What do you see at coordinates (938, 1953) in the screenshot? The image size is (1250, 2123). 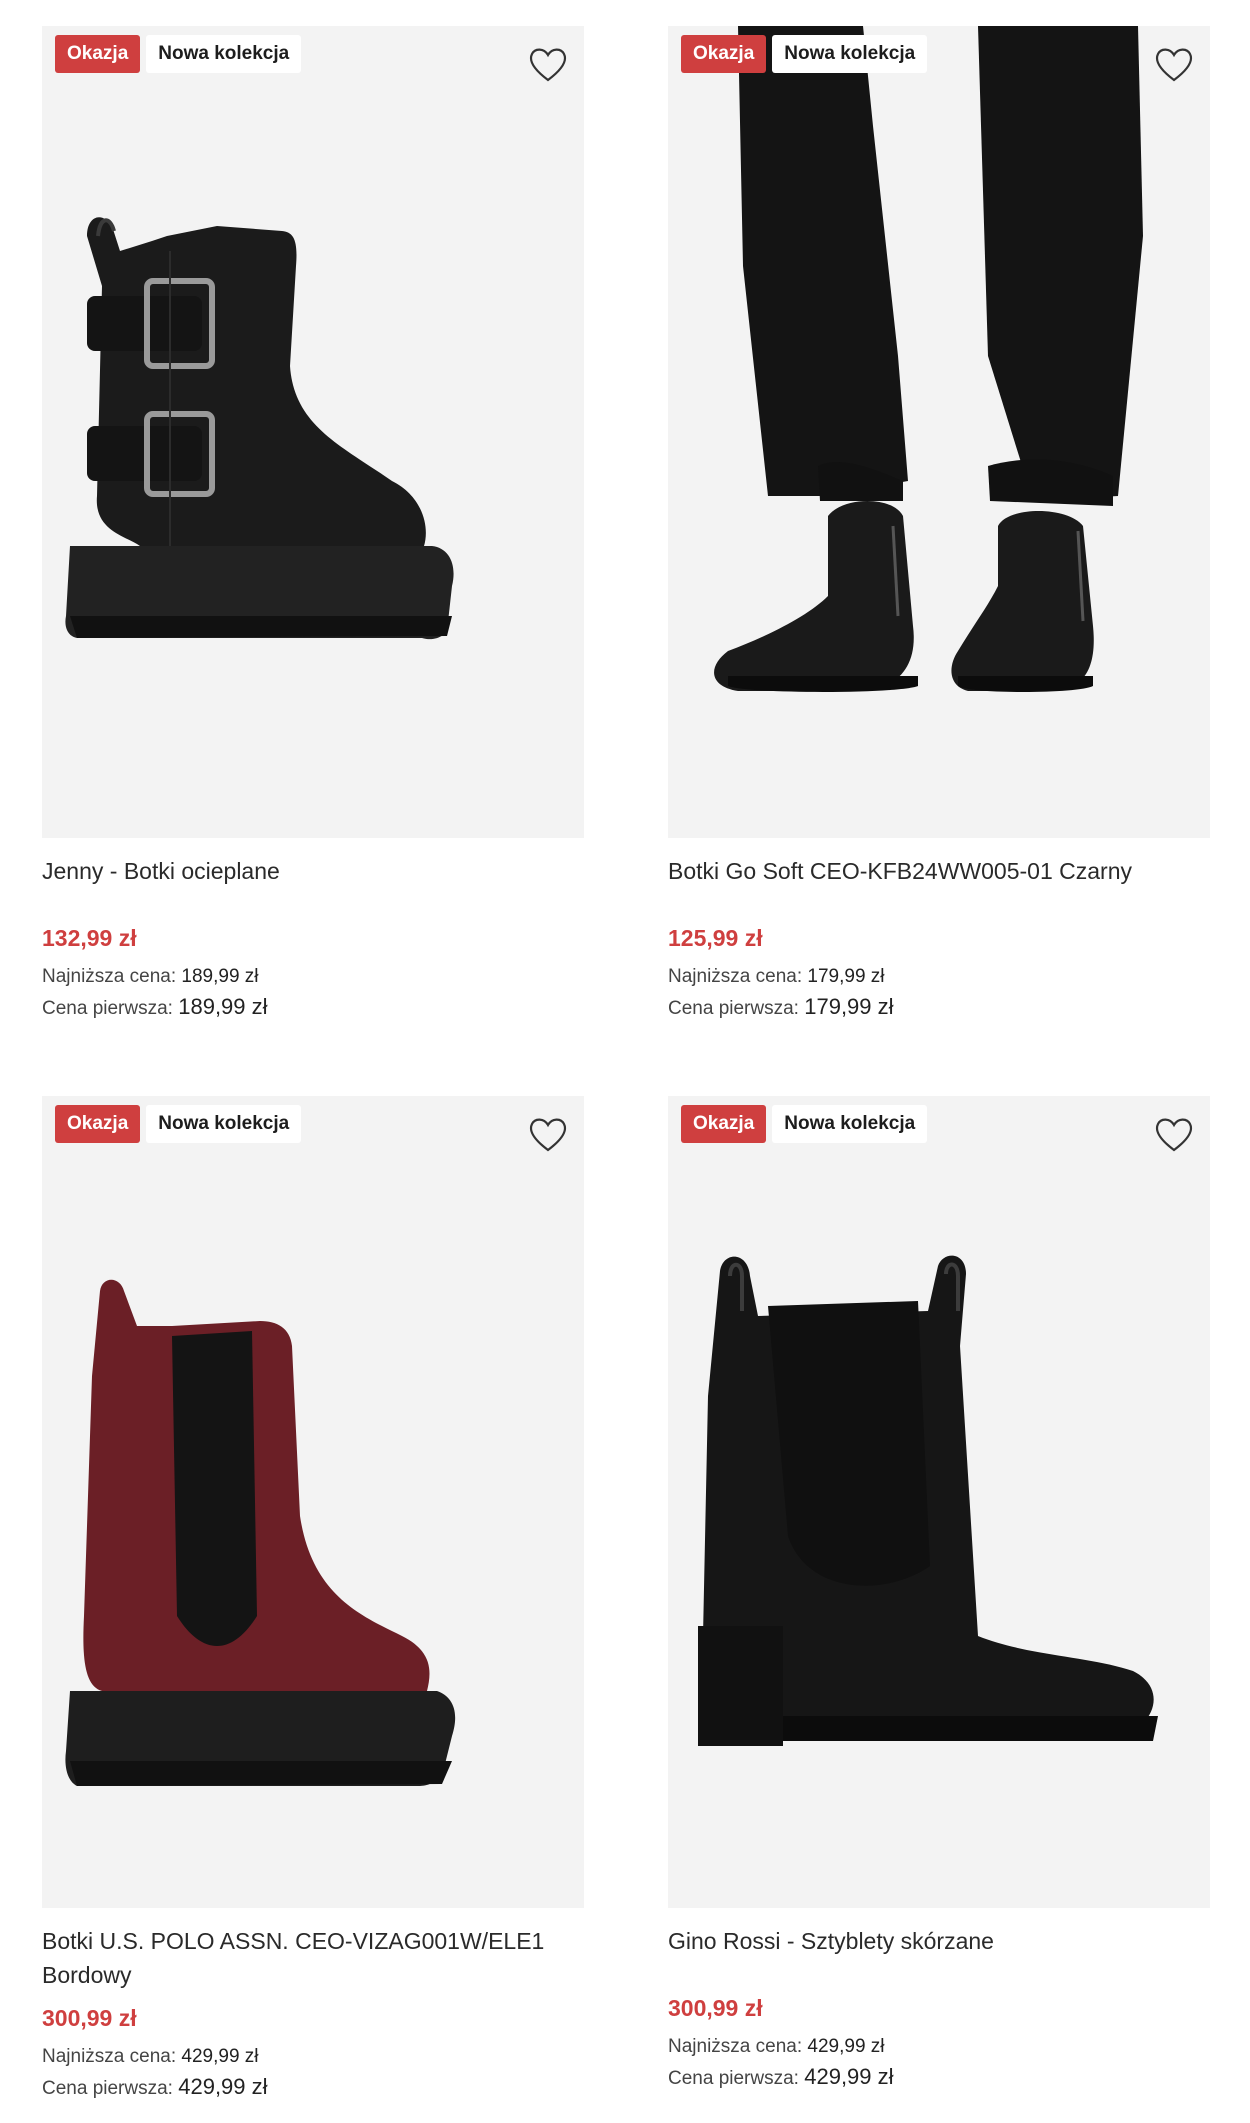 I see `product-name: Gino Rossi - Sztyblety skórzane` at bounding box center [938, 1953].